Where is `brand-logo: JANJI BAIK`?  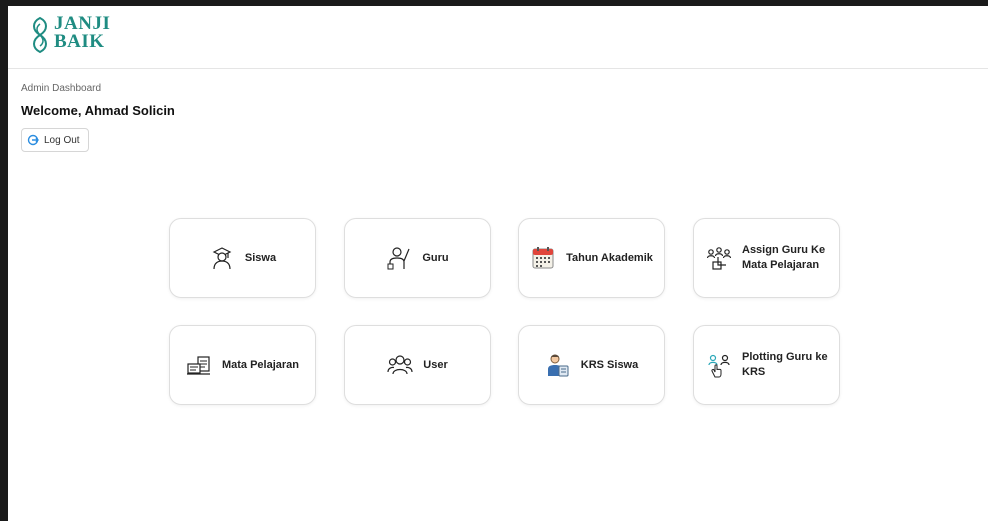 brand-logo: JANJI BAIK is located at coordinates (83, 37).